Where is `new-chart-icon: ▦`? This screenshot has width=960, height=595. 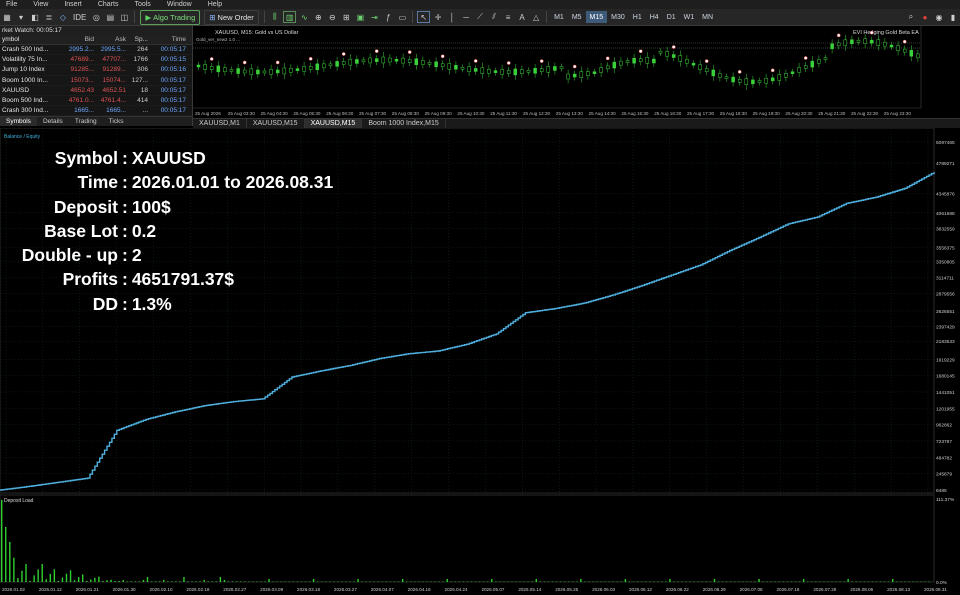 new-chart-icon: ▦ is located at coordinates (7, 17).